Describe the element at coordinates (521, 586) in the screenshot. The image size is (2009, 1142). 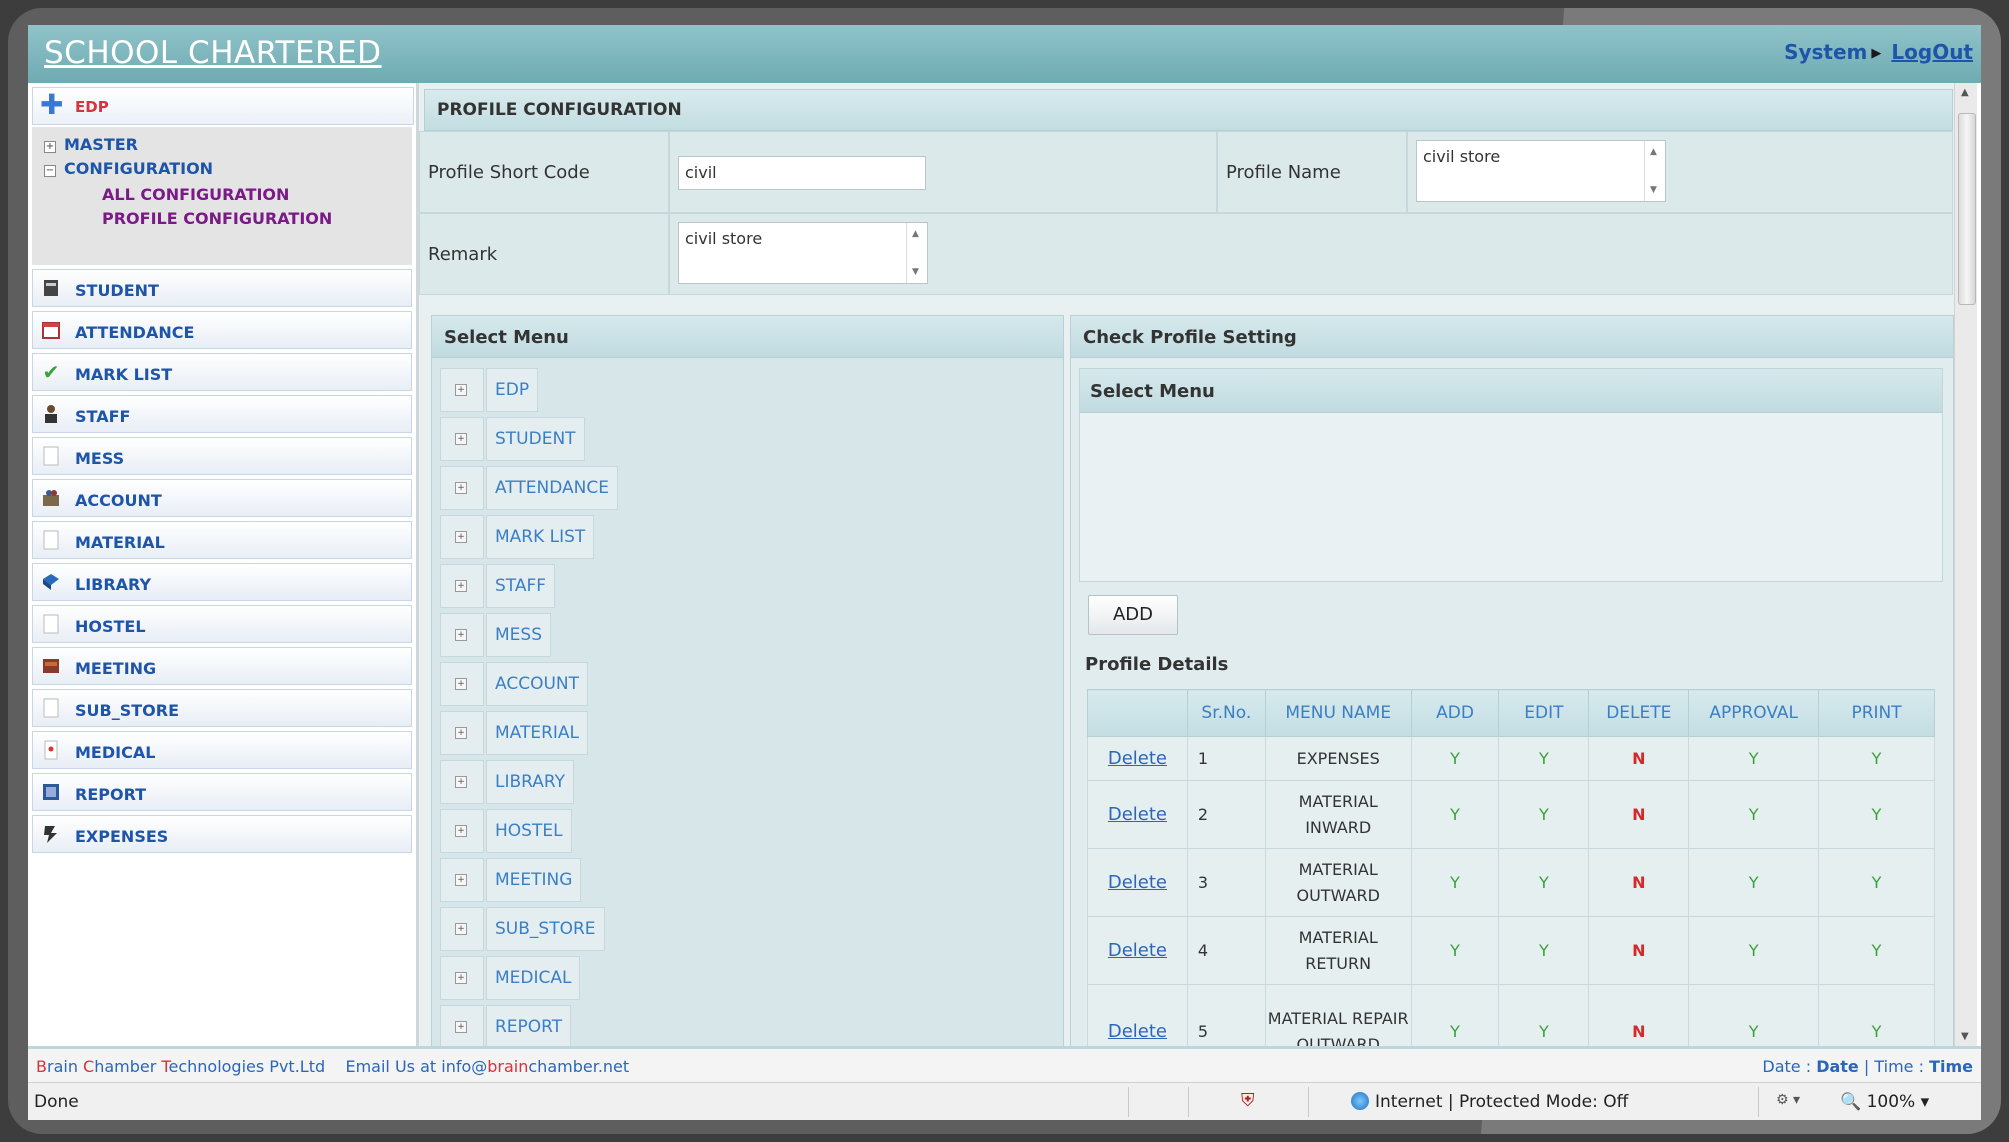
I see `menu-tree-label: STAFF` at that location.